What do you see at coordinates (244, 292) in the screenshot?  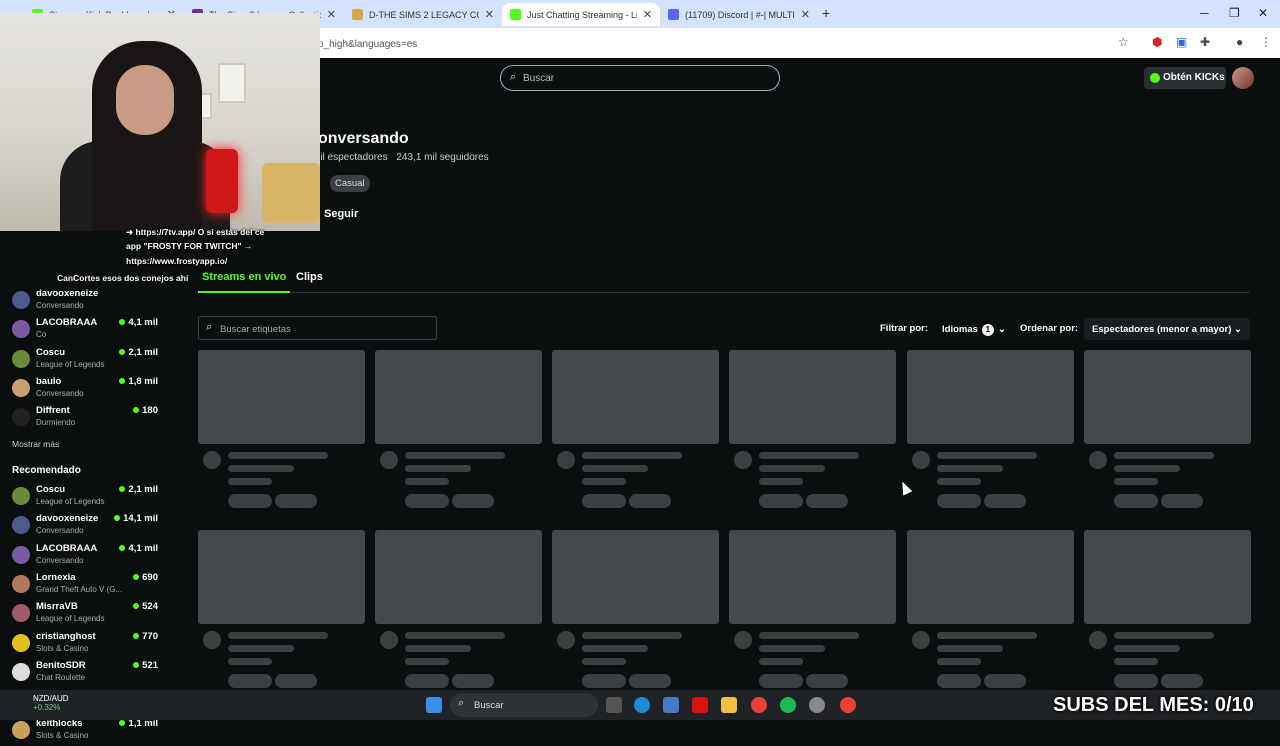 I see `active-tab-indicator` at bounding box center [244, 292].